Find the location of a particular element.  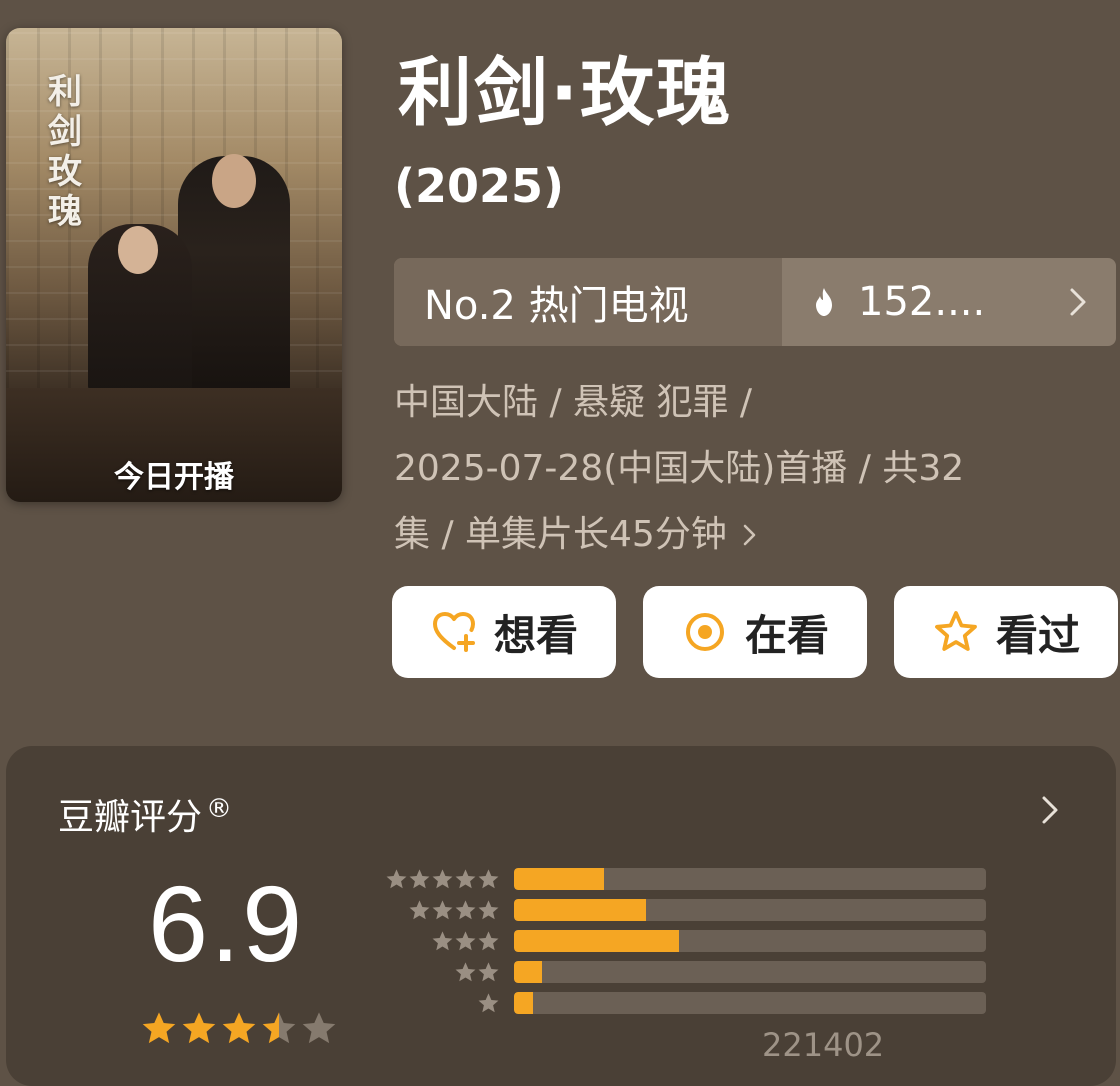

want-to-watch-button: 想看 is located at coordinates (504, 632).